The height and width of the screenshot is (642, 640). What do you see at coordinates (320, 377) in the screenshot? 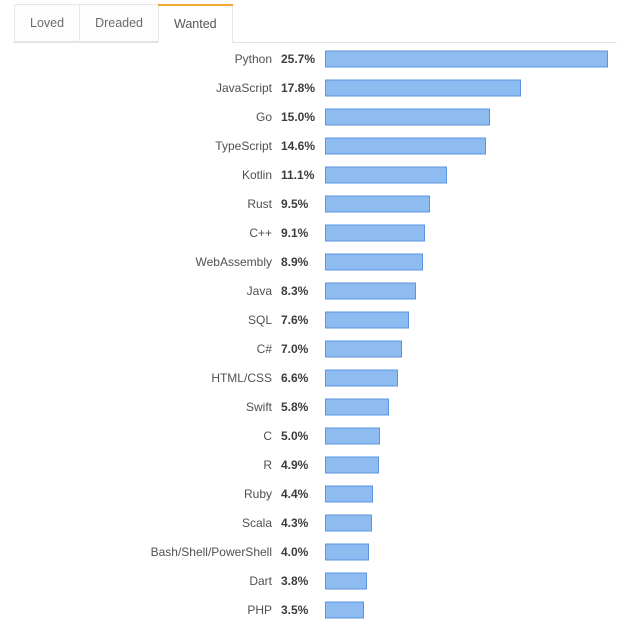
I see `bar-chart-row: HTML/CSS 6.6%` at bounding box center [320, 377].